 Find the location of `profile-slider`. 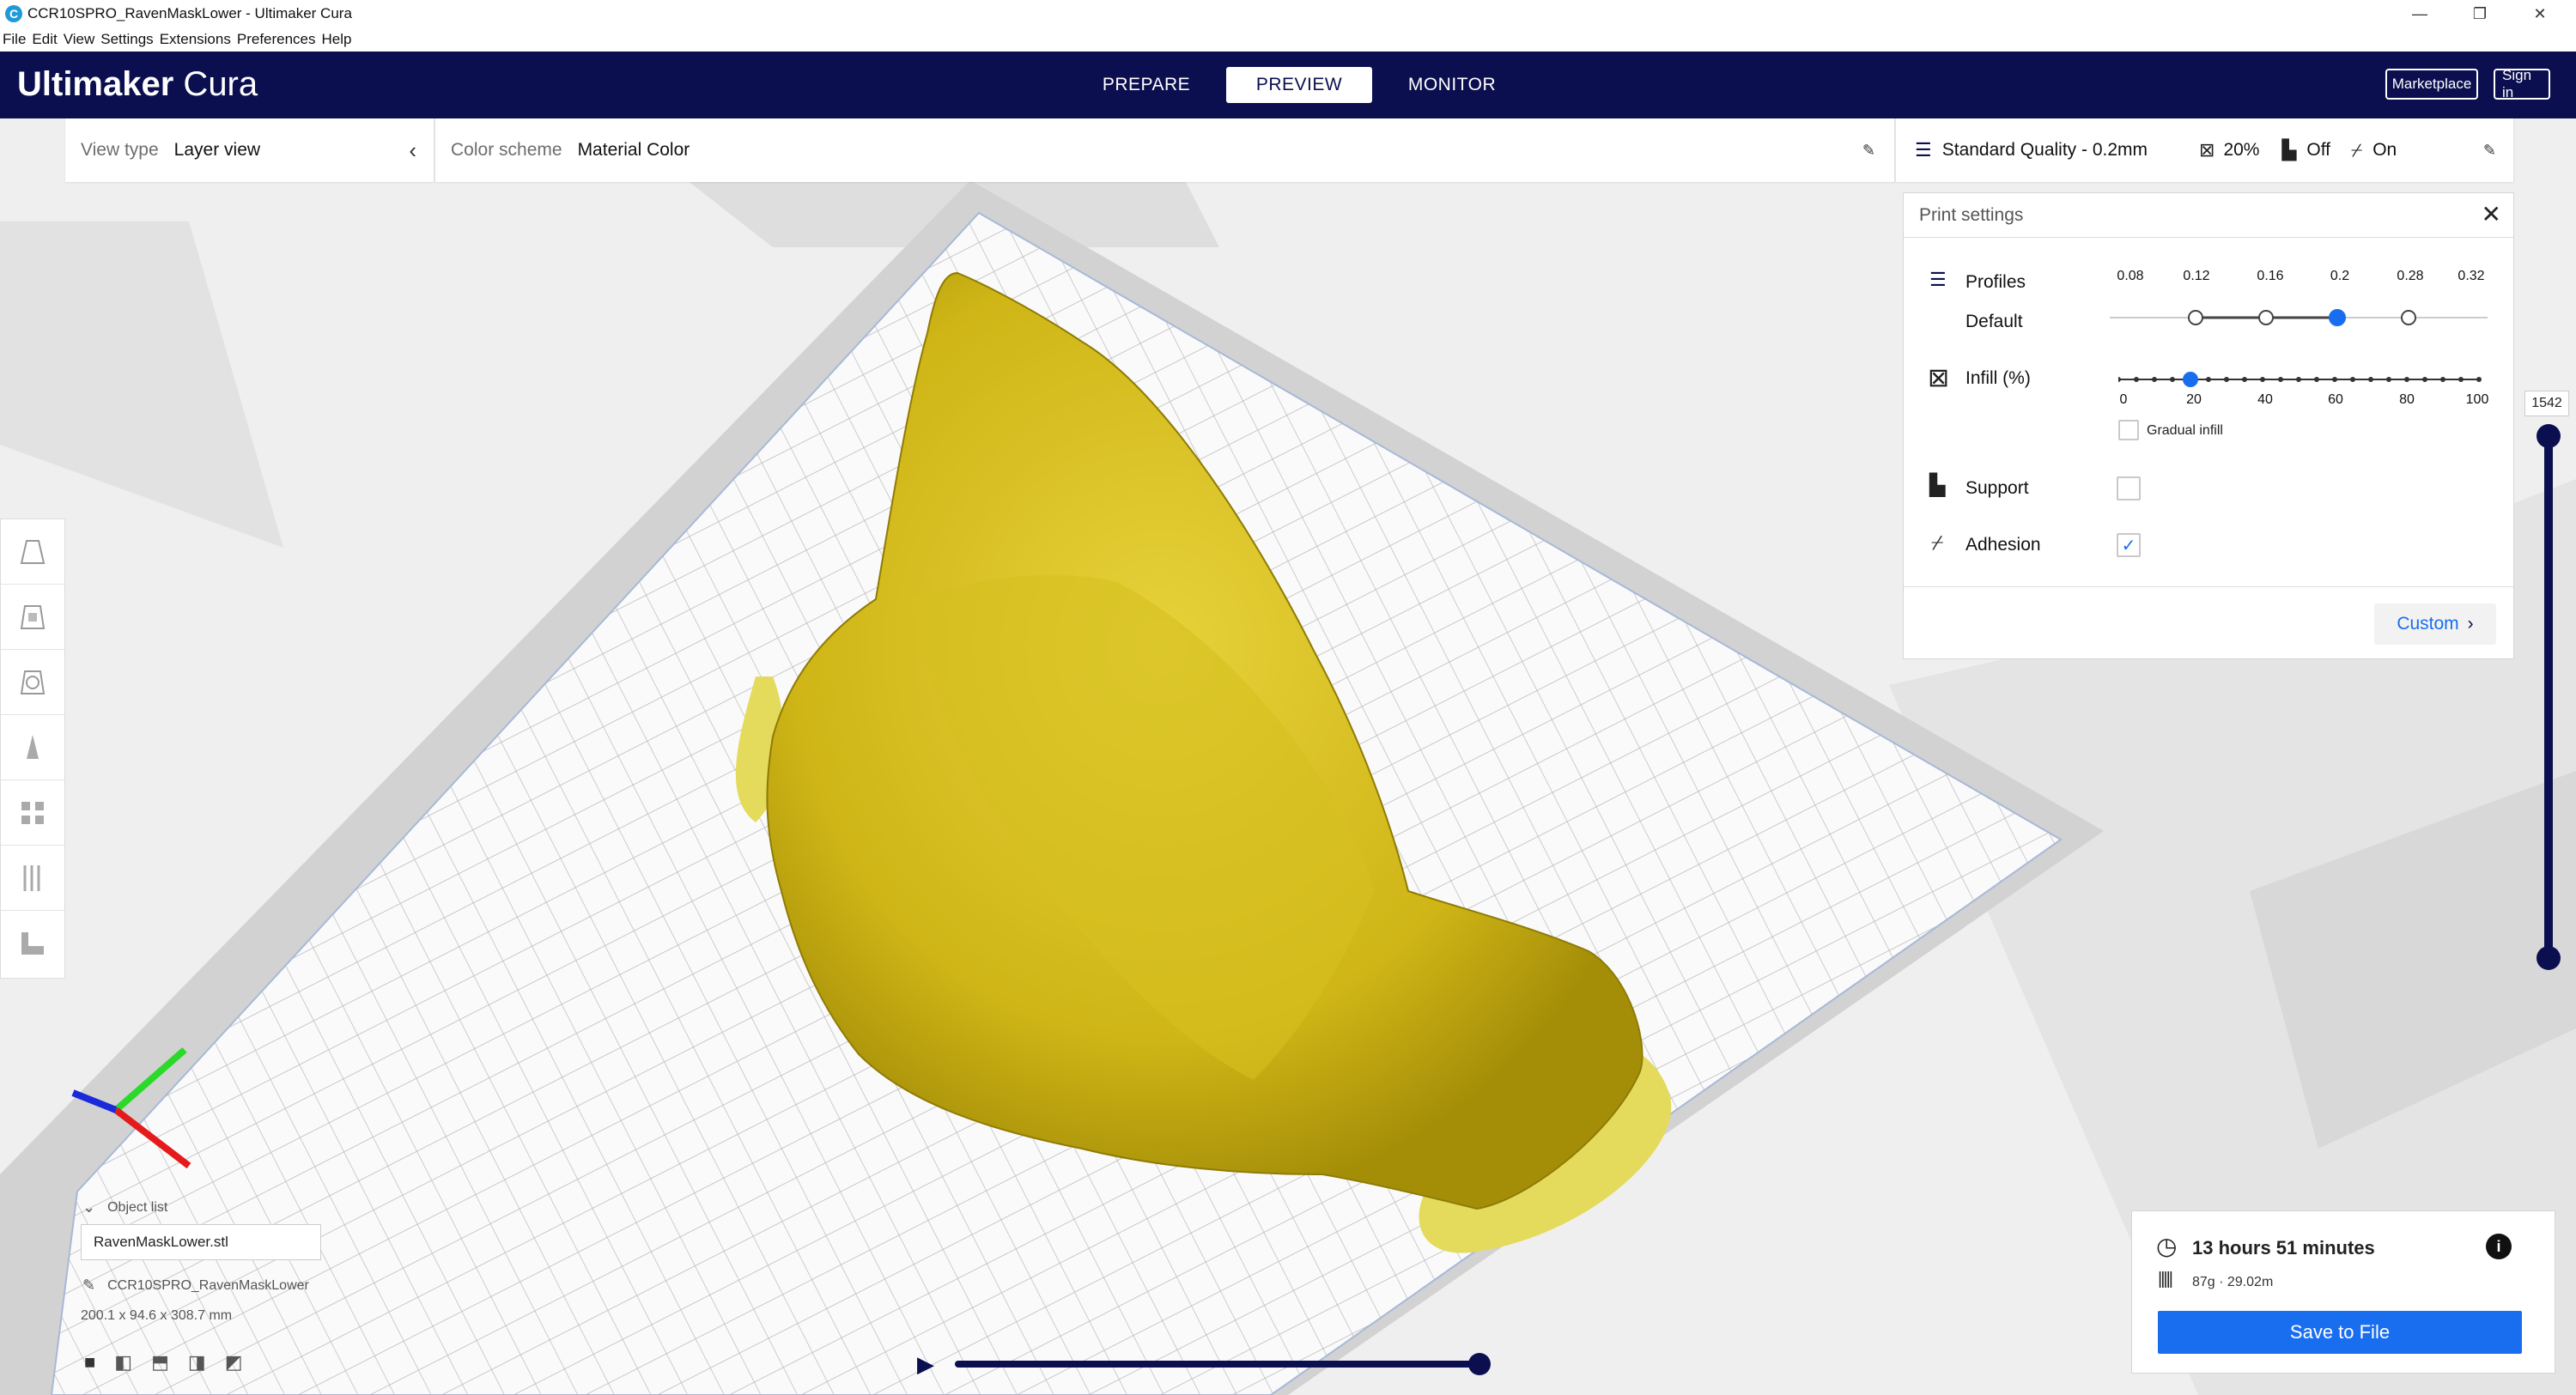

profile-slider is located at coordinates (2307, 318).